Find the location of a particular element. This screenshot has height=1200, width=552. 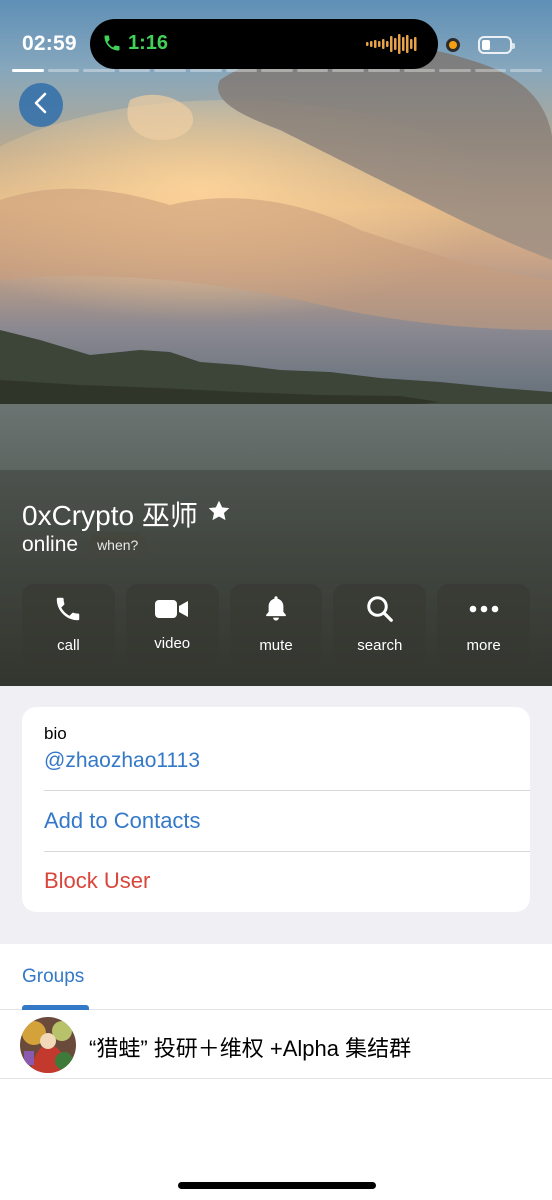

video-camera-icon is located at coordinates (172, 611).